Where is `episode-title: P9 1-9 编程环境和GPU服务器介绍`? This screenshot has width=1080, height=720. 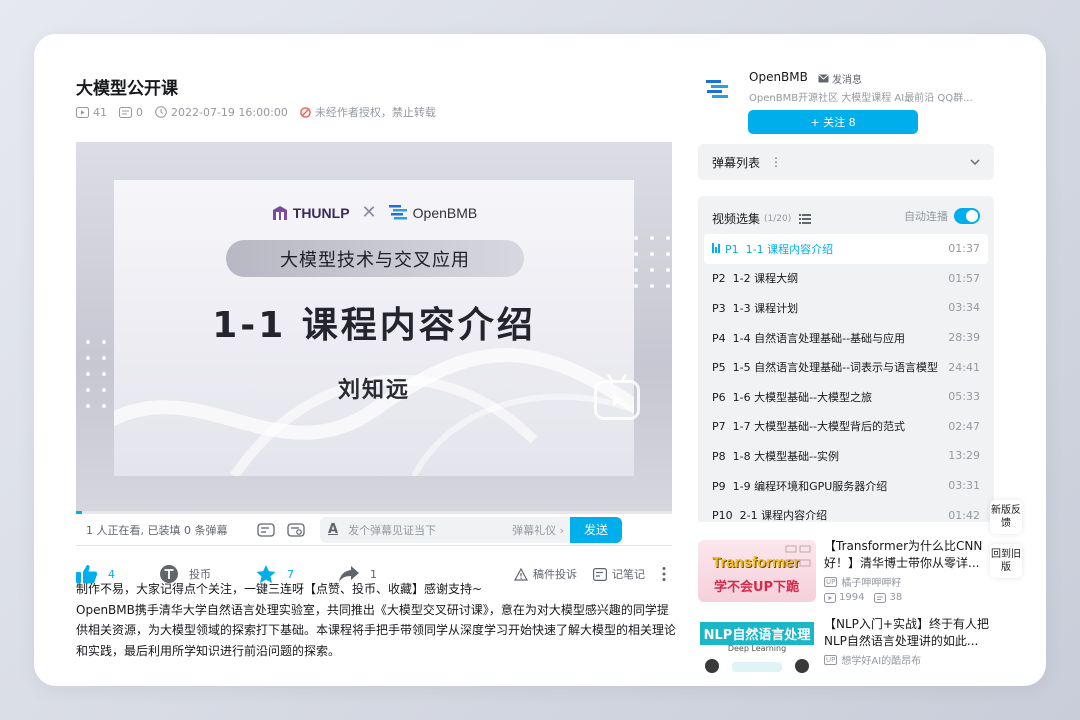
episode-title: P9 1-9 编程环境和GPU服务器介绍 is located at coordinates (827, 486).